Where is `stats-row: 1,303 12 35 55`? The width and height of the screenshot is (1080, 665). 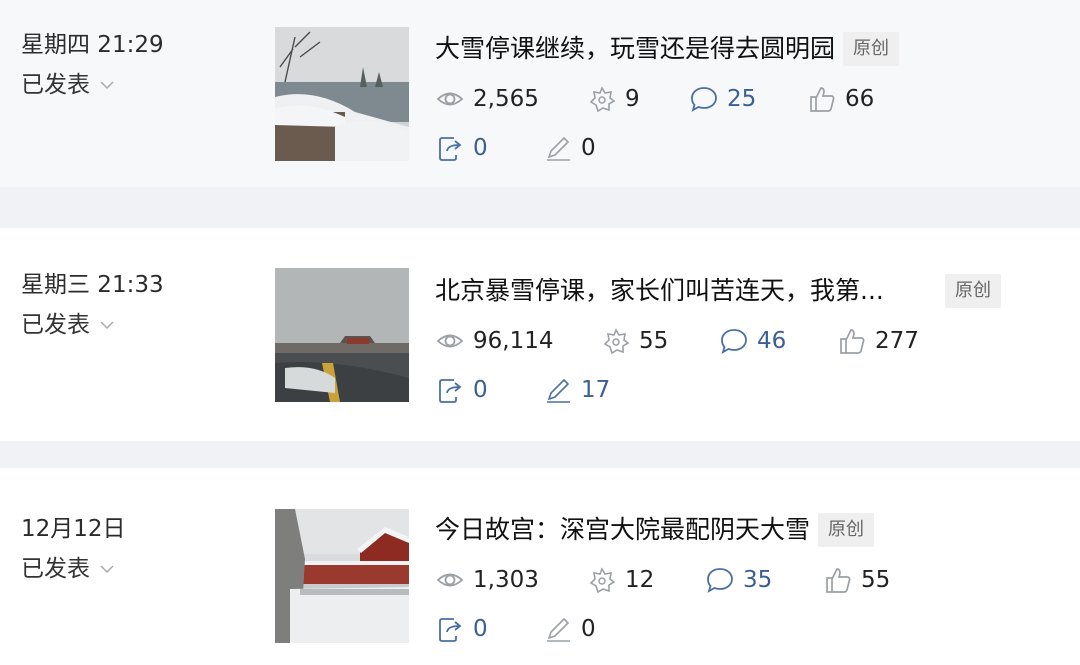 stats-row: 1,303 12 35 55 is located at coordinates (737, 580).